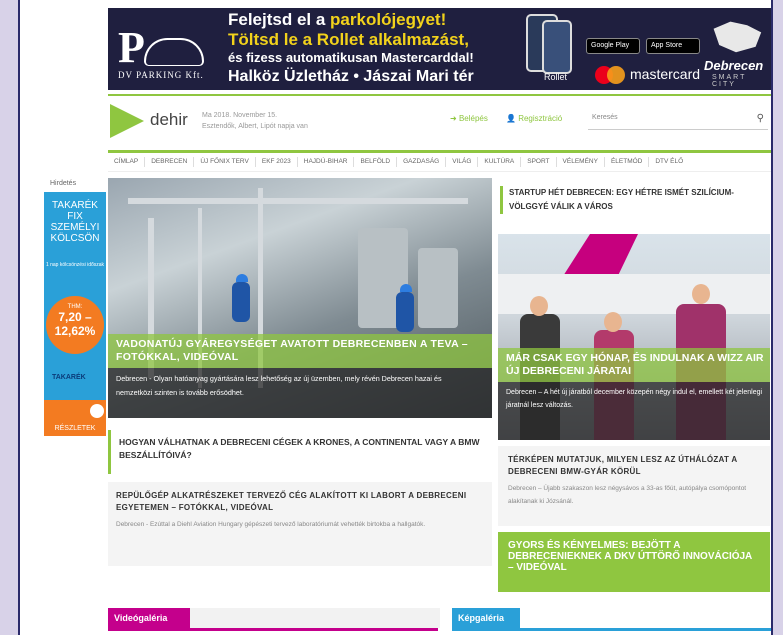  What do you see at coordinates (97, 411) in the screenshot?
I see `arrow-icon` at bounding box center [97, 411].